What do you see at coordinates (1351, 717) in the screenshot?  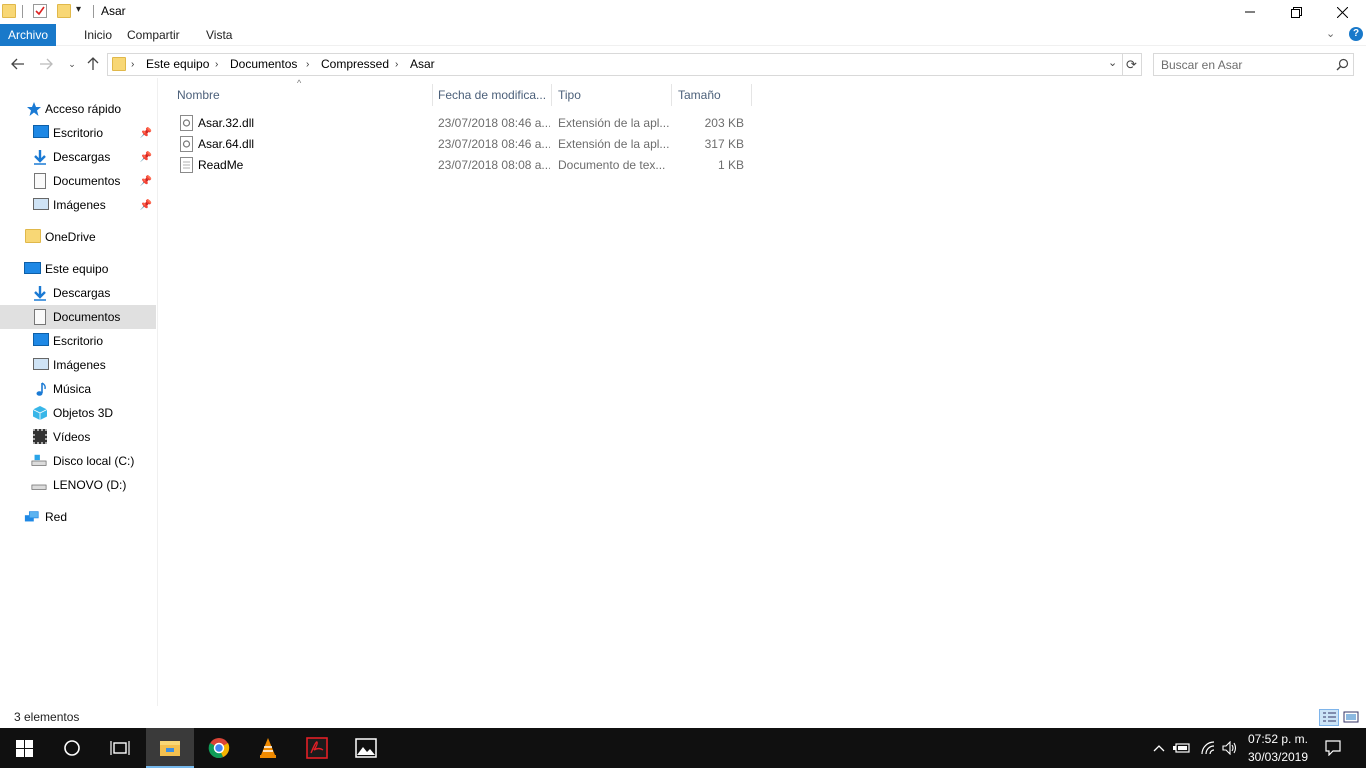 I see `large-icons-view-button` at bounding box center [1351, 717].